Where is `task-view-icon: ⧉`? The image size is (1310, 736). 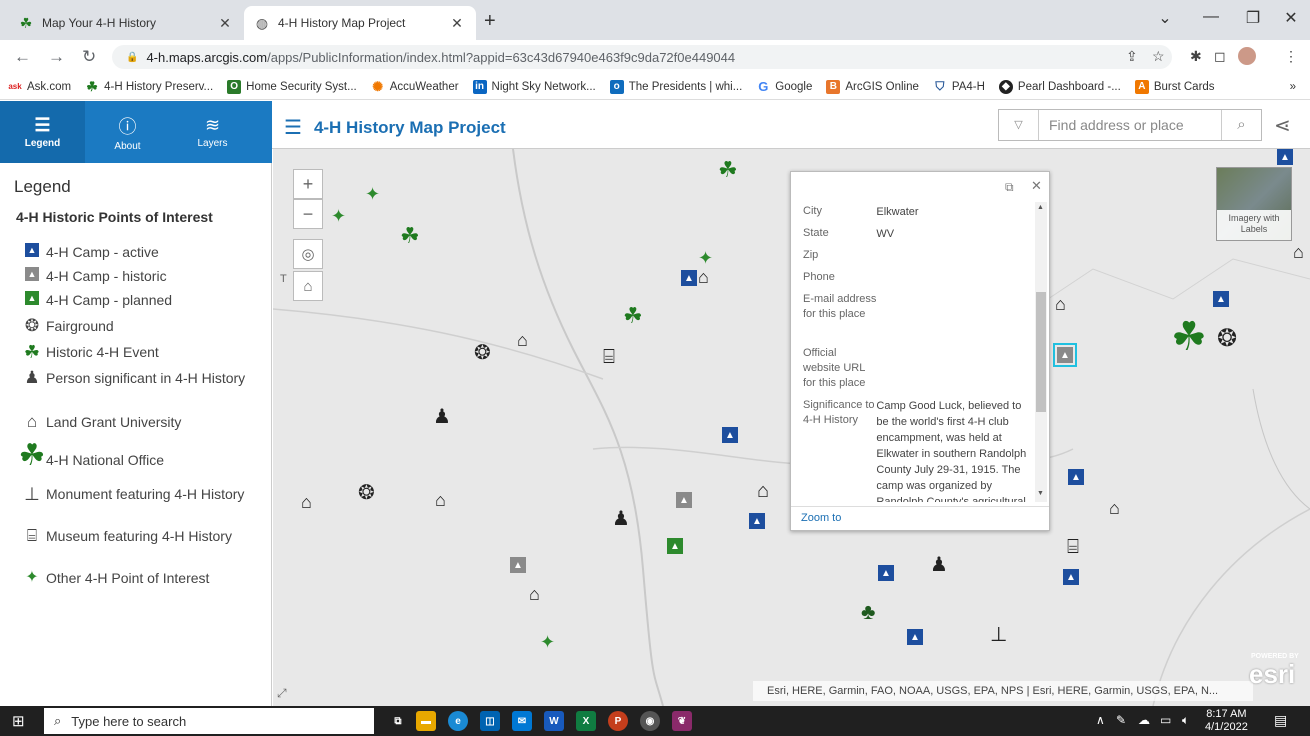
task-view-icon: ⧉ is located at coordinates (398, 721).